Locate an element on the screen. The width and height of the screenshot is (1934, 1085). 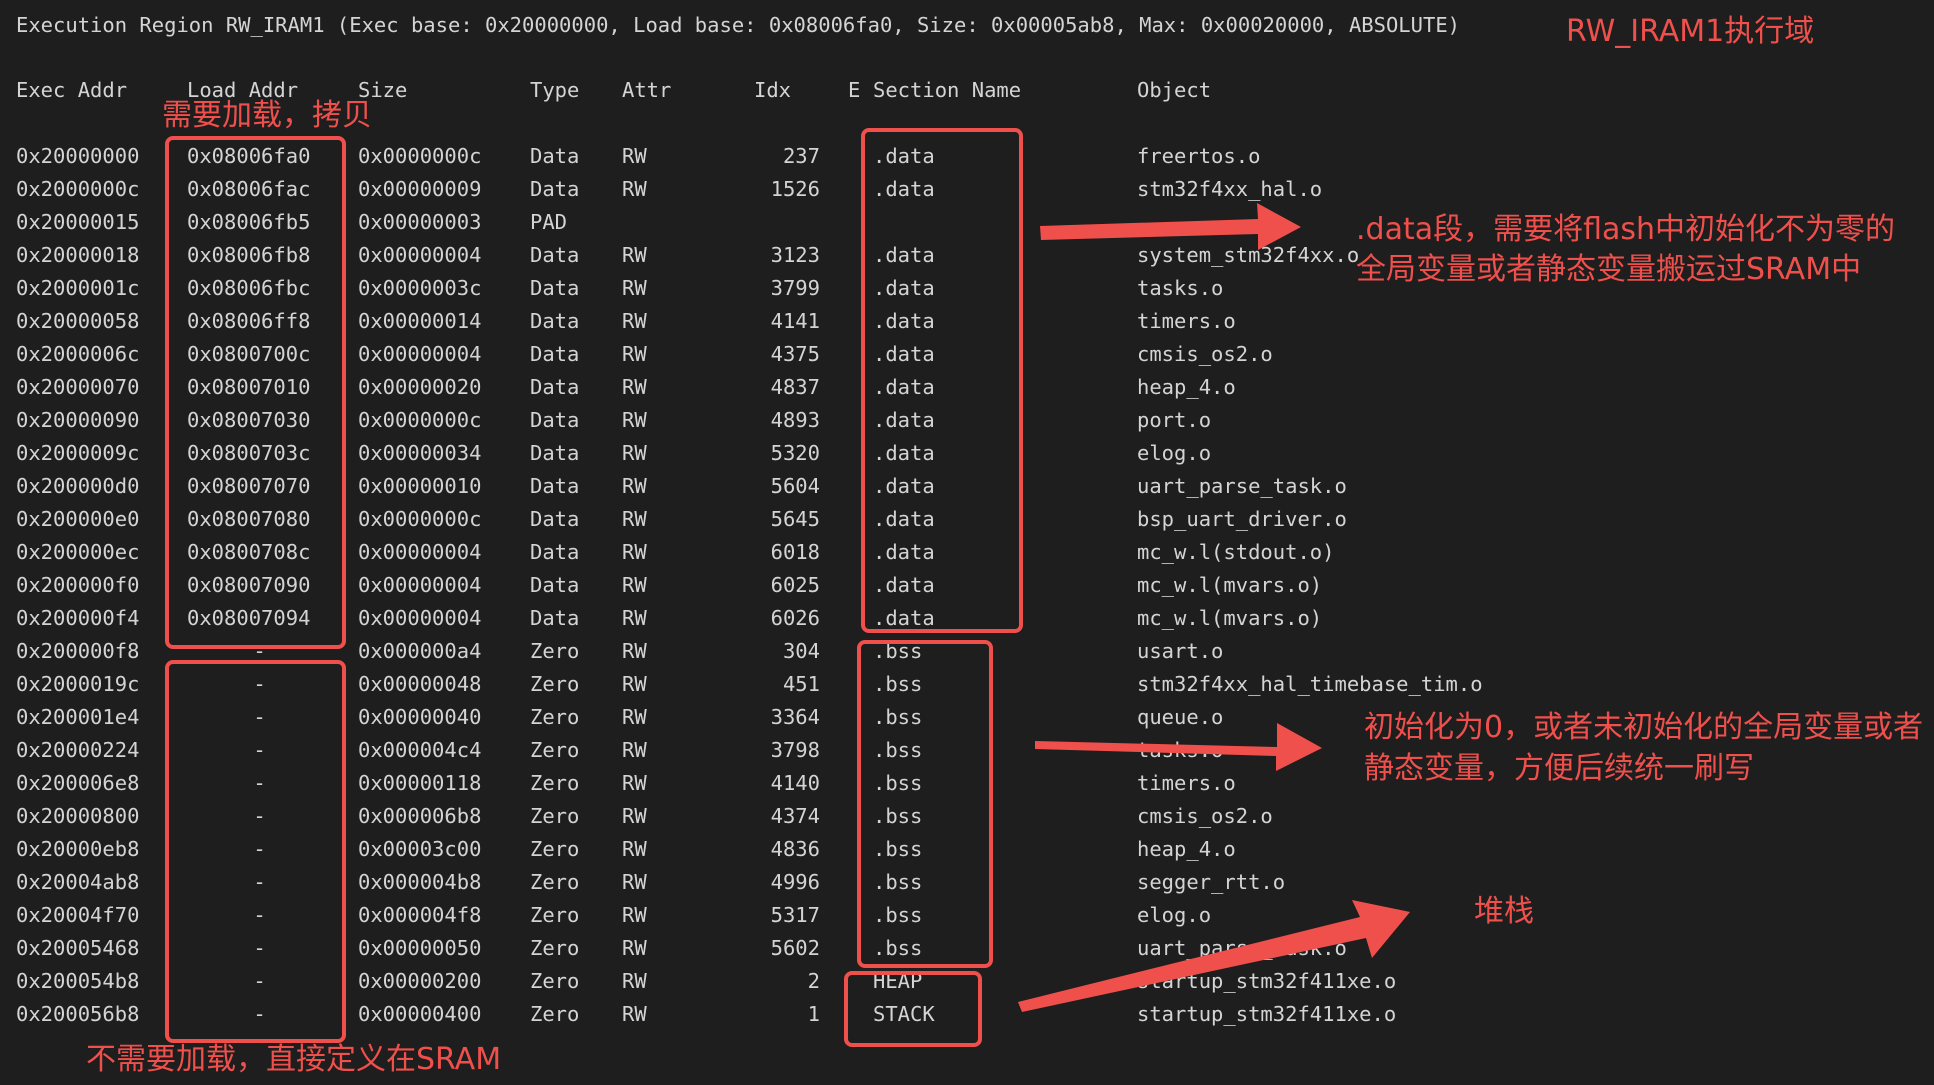
row-idx: 3799 is located at coordinates (795, 288).